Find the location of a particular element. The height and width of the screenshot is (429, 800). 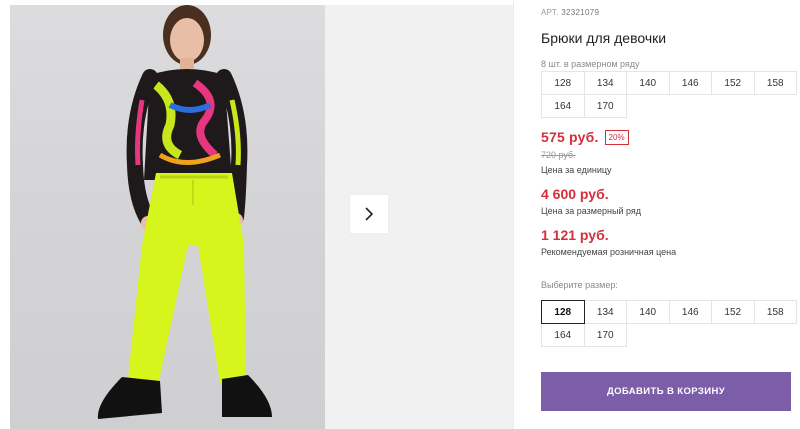

pack-size-cell: 140 is located at coordinates (648, 83).